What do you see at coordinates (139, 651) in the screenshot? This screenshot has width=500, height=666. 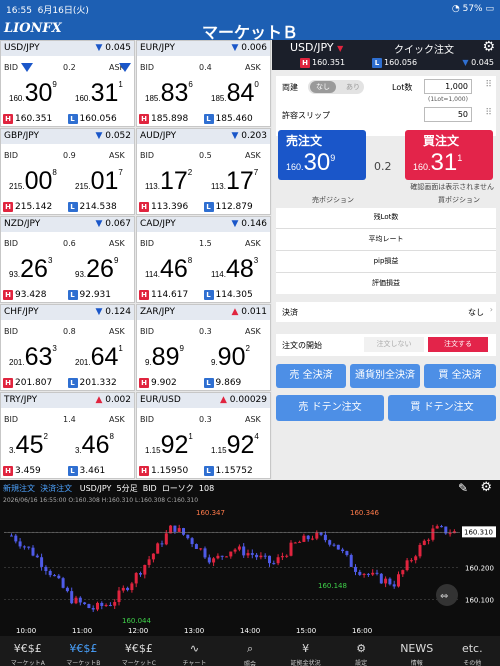 I see `tab-2: ¥€$£ マーケットC` at bounding box center [139, 651].